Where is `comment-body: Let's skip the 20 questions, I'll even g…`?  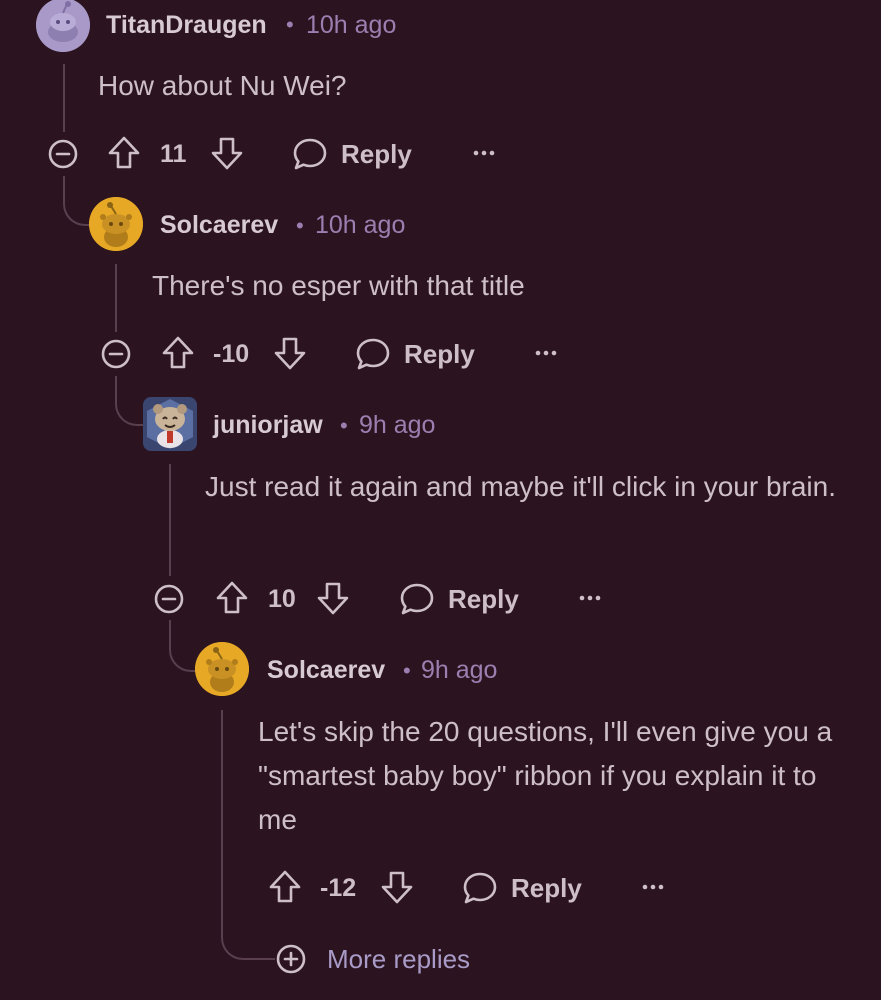 comment-body: Let's skip the 20 questions, I'll even g… is located at coordinates (545, 775).